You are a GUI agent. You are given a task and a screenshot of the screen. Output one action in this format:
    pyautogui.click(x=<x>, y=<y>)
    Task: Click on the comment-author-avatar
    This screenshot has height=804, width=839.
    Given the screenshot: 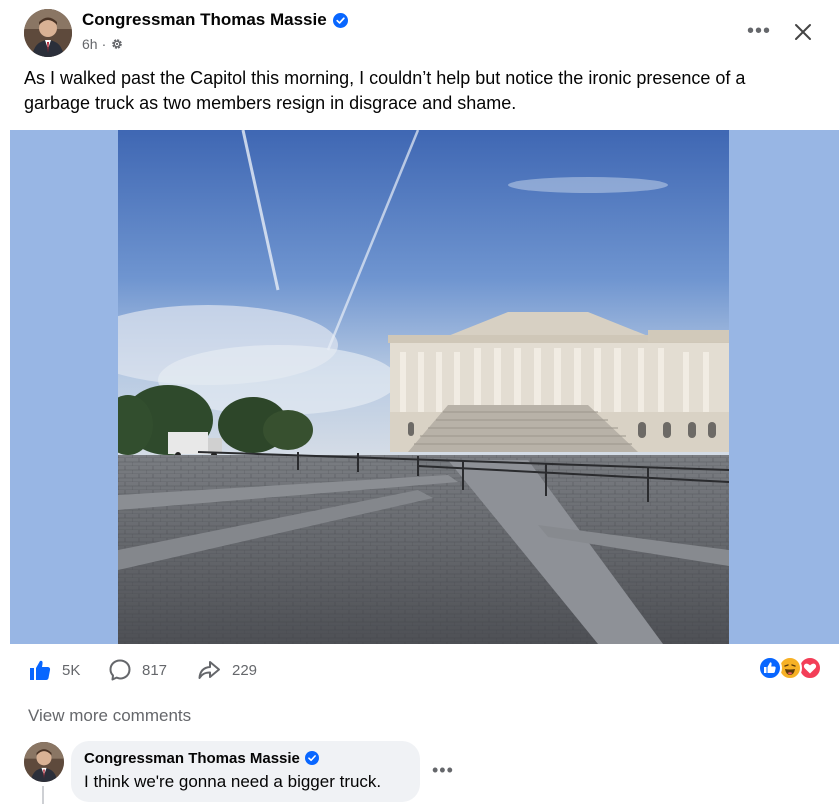 What is the action you would take?
    pyautogui.click(x=44, y=762)
    